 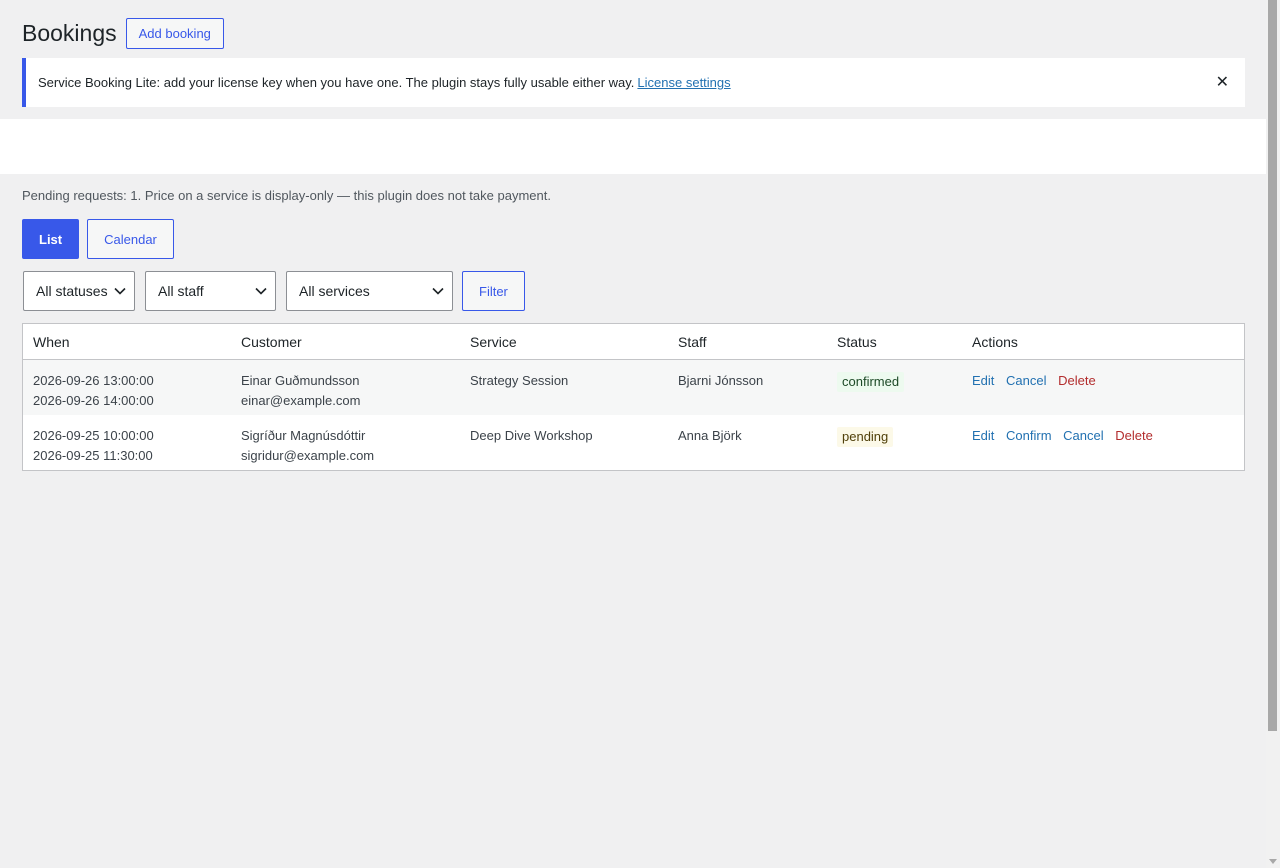 I want to click on customer-cell: Einar Guðmundsson einar@example.com, so click(x=345, y=387).